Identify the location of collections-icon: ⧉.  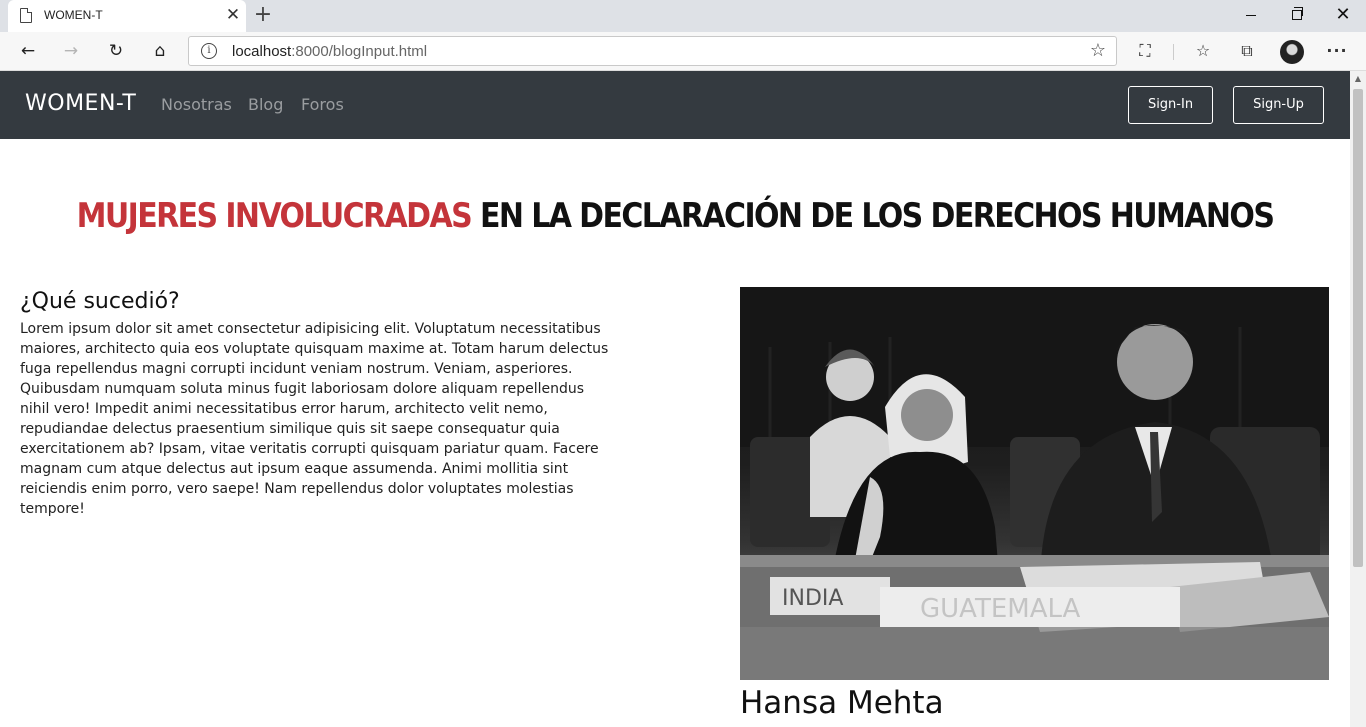
(1247, 51).